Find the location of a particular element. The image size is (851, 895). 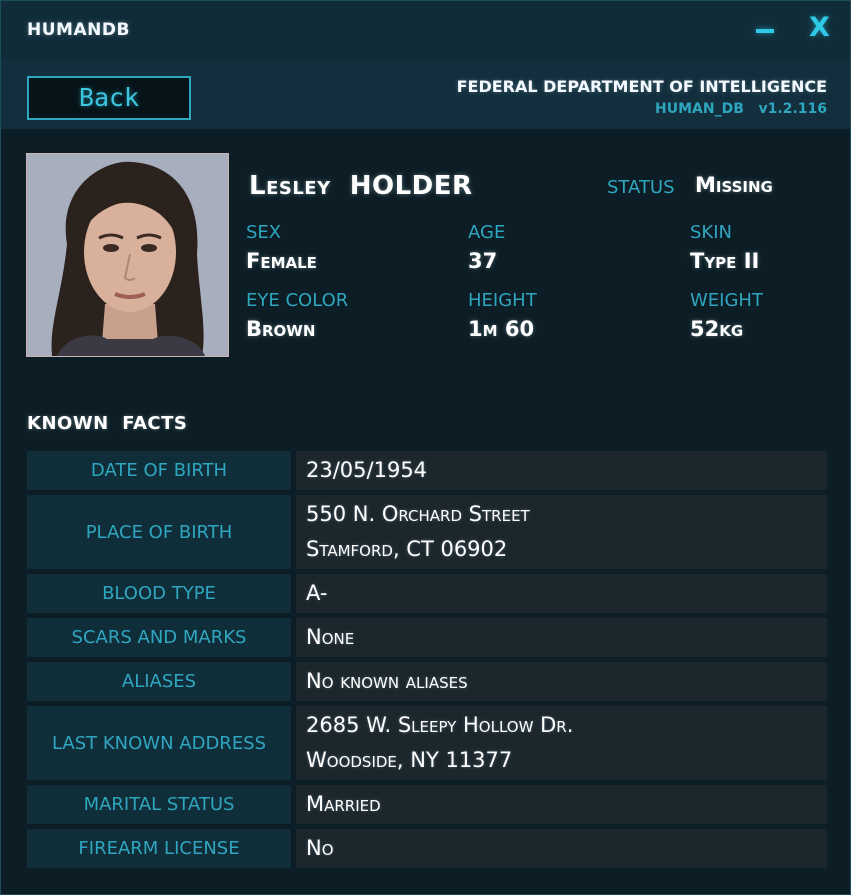

weight-value: 52kg is located at coordinates (717, 329).